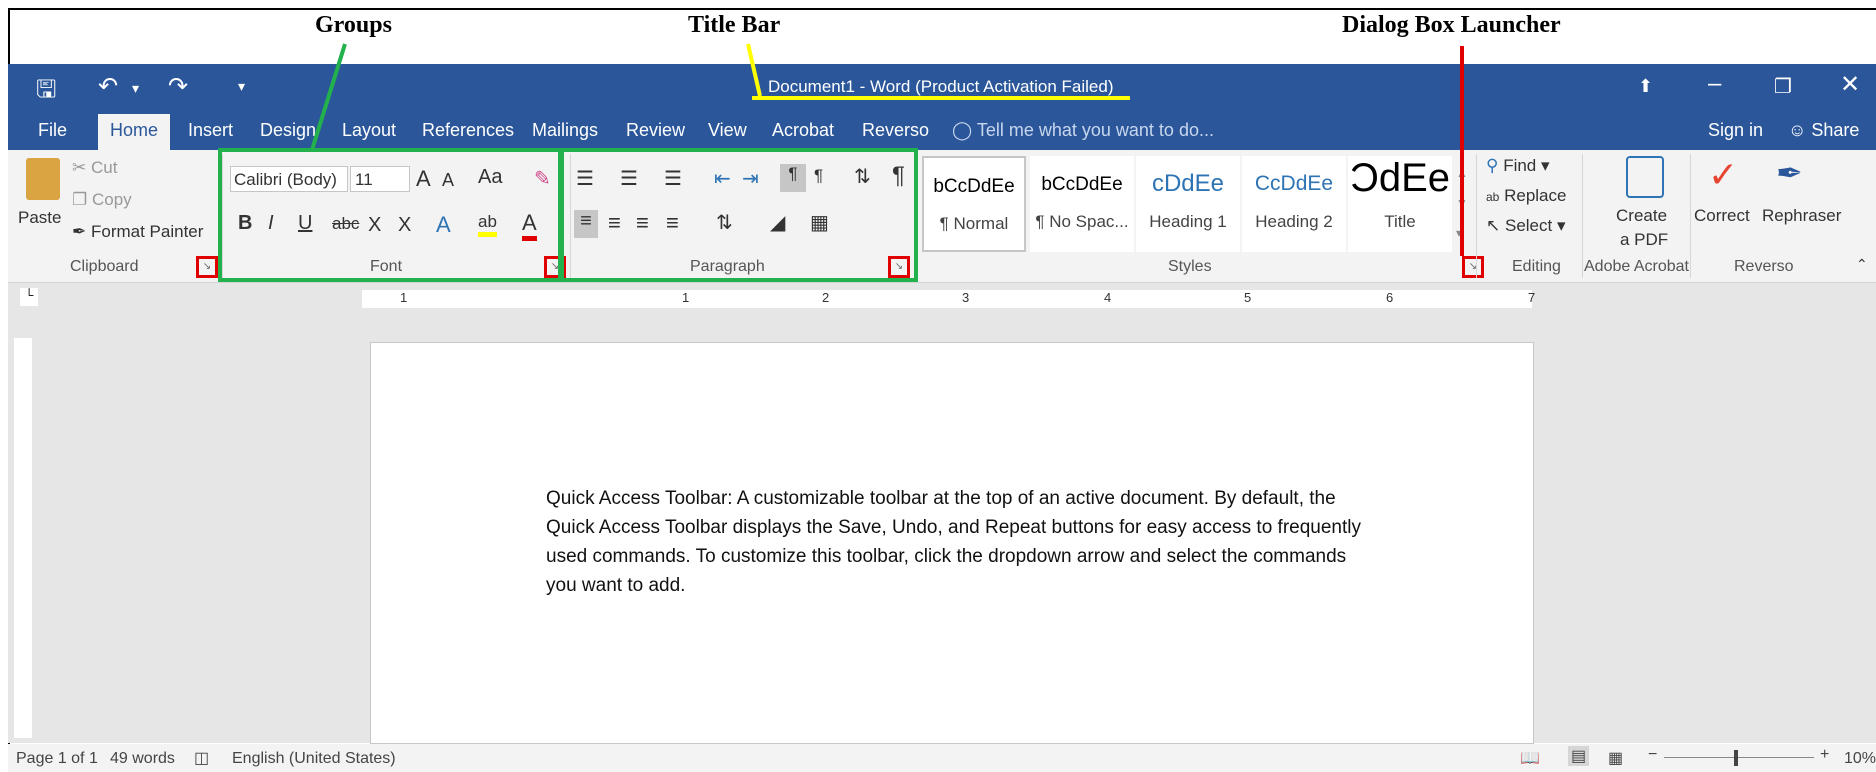  I want to click on proofing-icon: ◫, so click(201, 758).